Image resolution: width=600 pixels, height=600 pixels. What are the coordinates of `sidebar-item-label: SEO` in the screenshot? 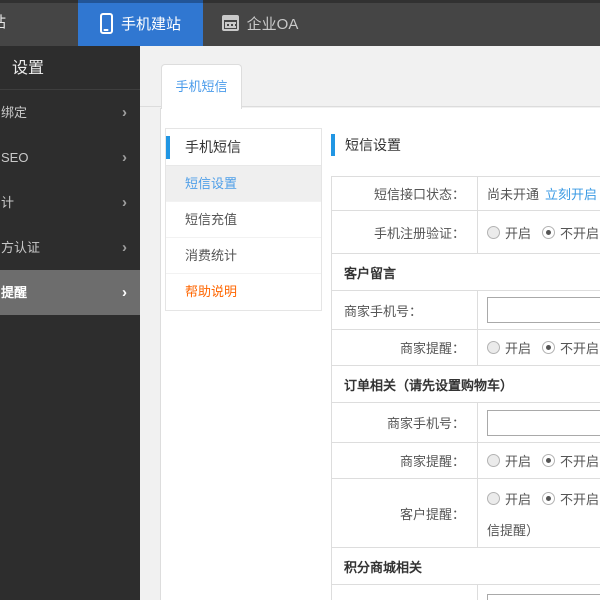 It's located at (15, 157).